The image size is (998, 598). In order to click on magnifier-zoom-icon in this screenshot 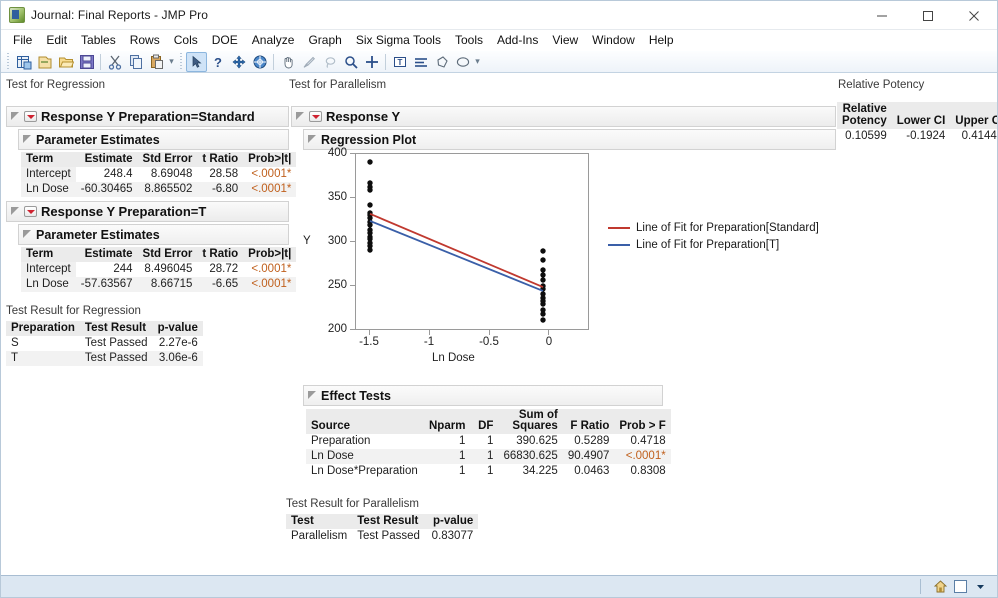, I will do `click(350, 62)`.